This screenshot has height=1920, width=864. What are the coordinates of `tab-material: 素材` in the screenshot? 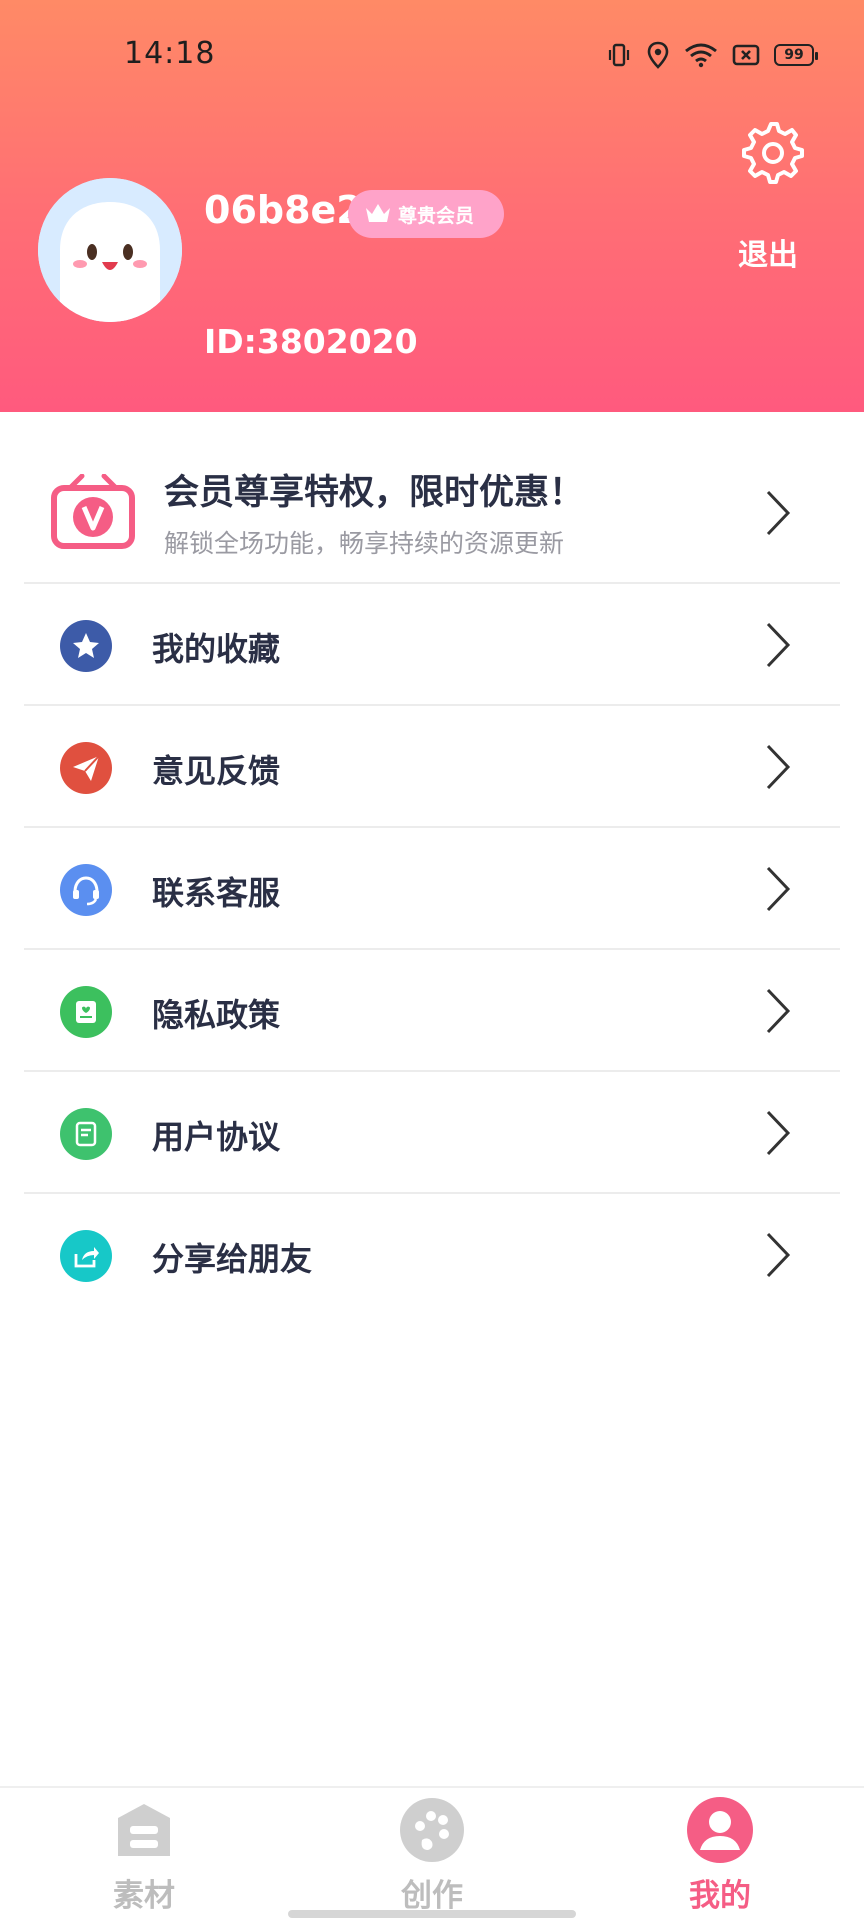 It's located at (144, 1854).